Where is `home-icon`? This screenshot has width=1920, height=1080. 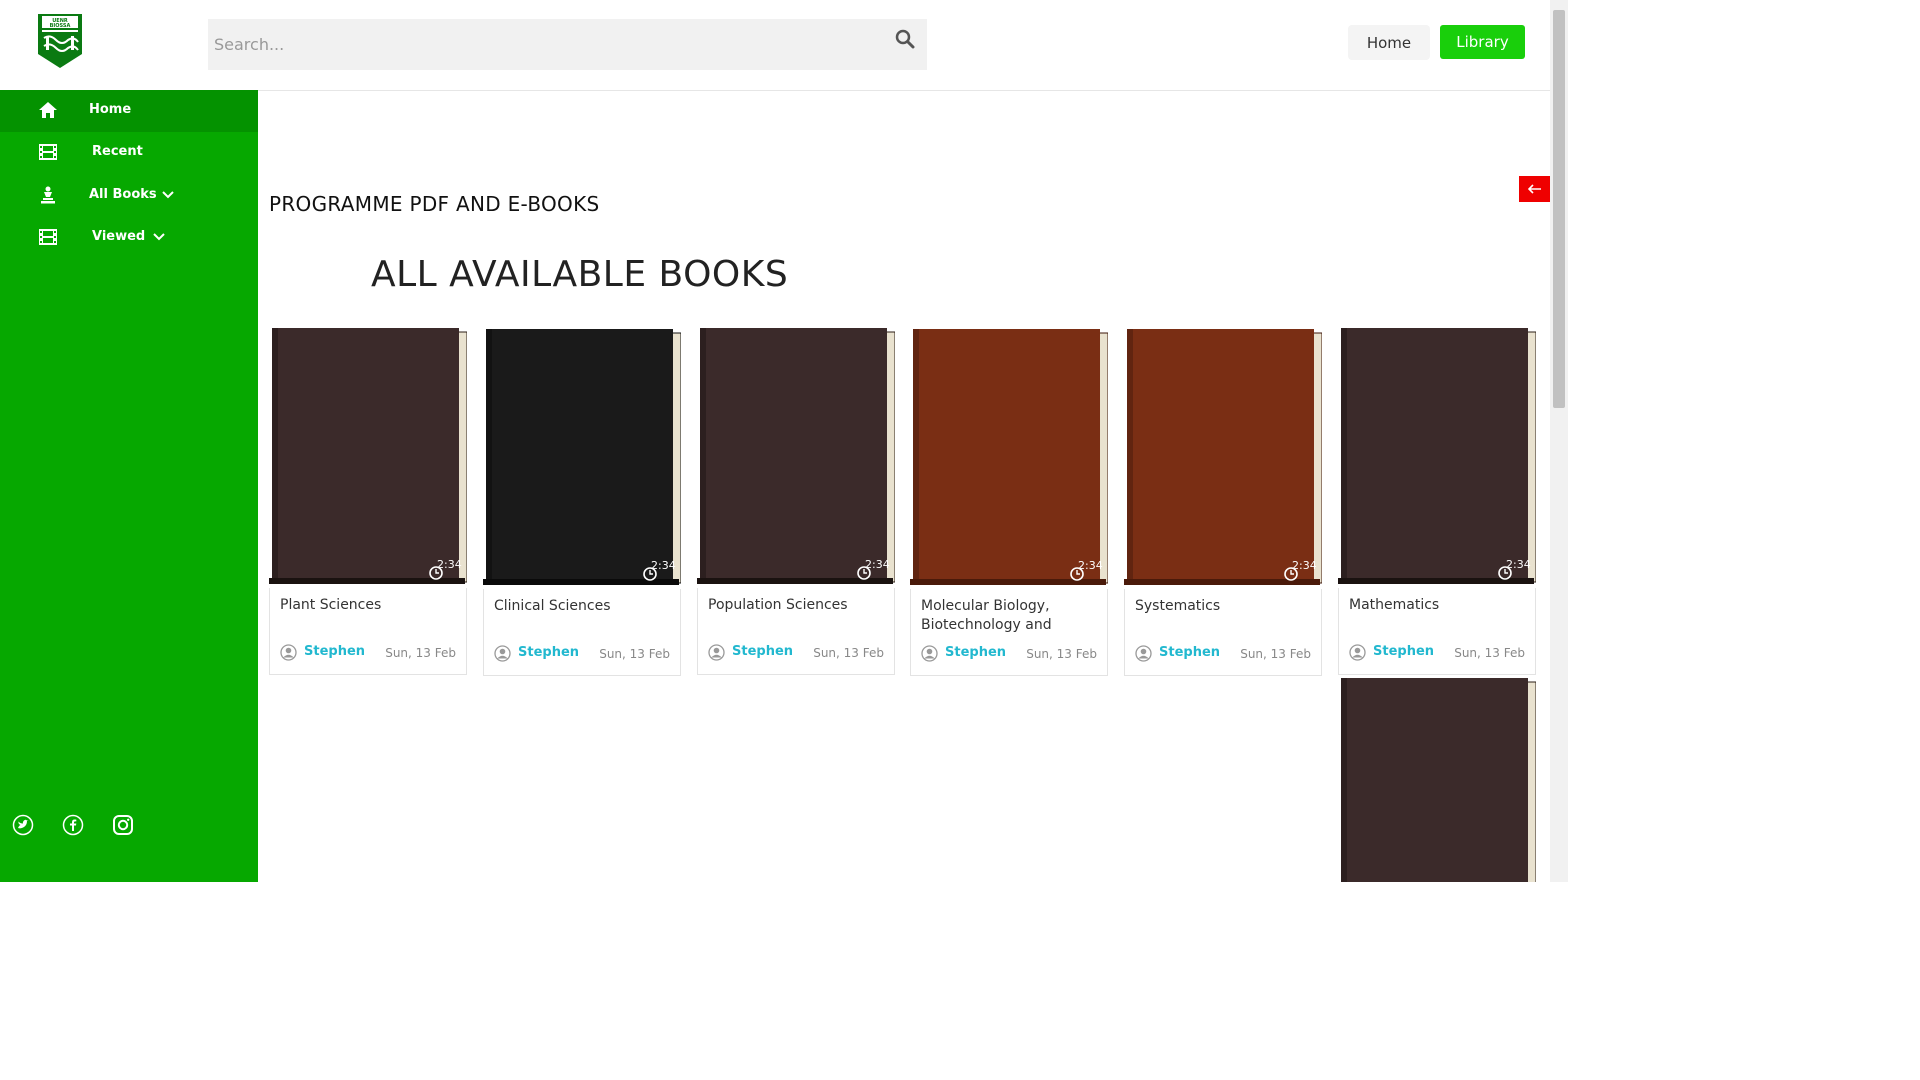
home-icon is located at coordinates (48, 110).